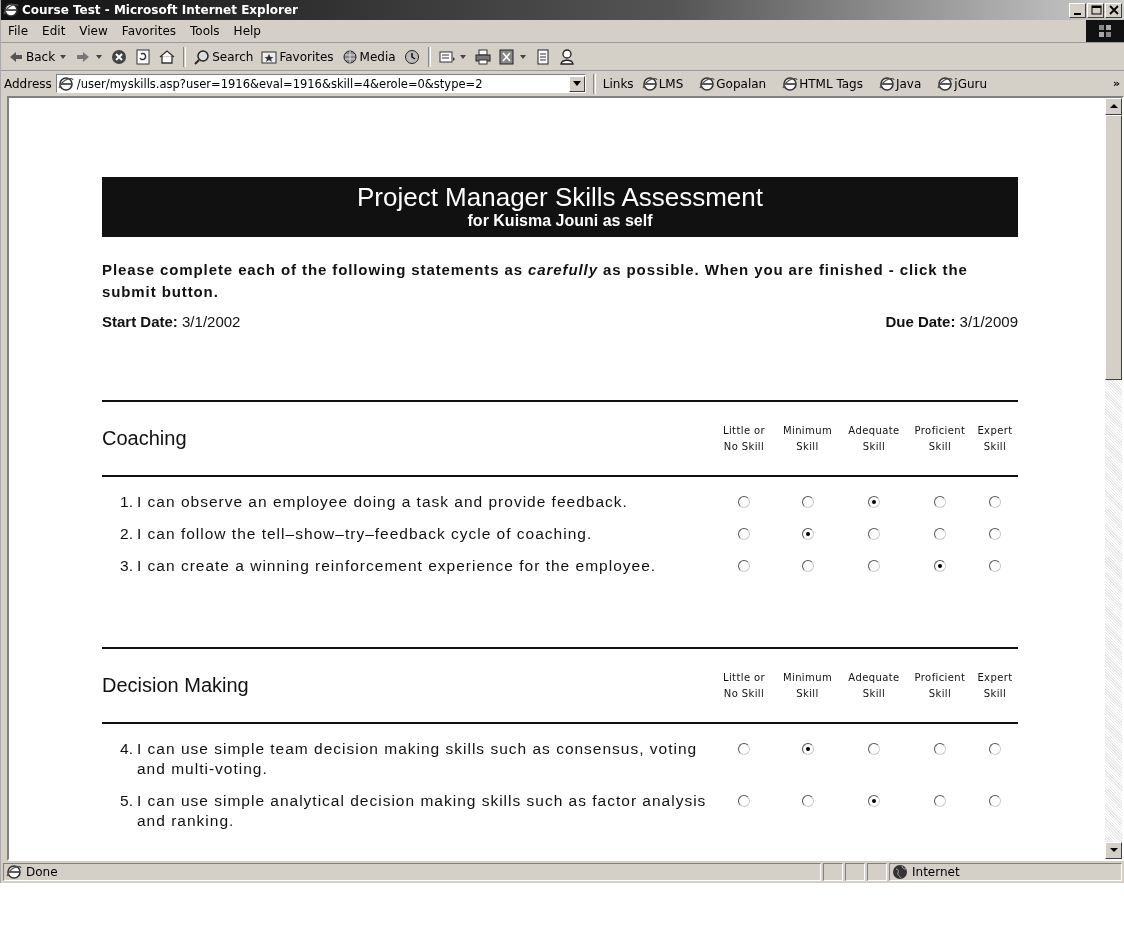 The height and width of the screenshot is (927, 1124). Describe the element at coordinates (733, 83) in the screenshot. I see `link-item: Gopalan` at that location.